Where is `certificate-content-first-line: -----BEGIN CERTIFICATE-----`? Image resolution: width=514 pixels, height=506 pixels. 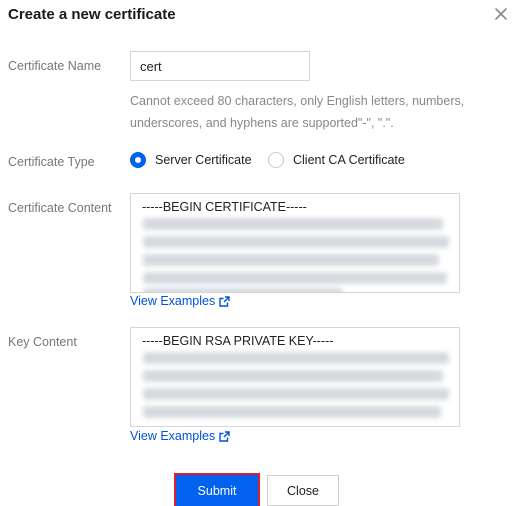 certificate-content-first-line: -----BEGIN CERTIFICATE----- is located at coordinates (224, 207).